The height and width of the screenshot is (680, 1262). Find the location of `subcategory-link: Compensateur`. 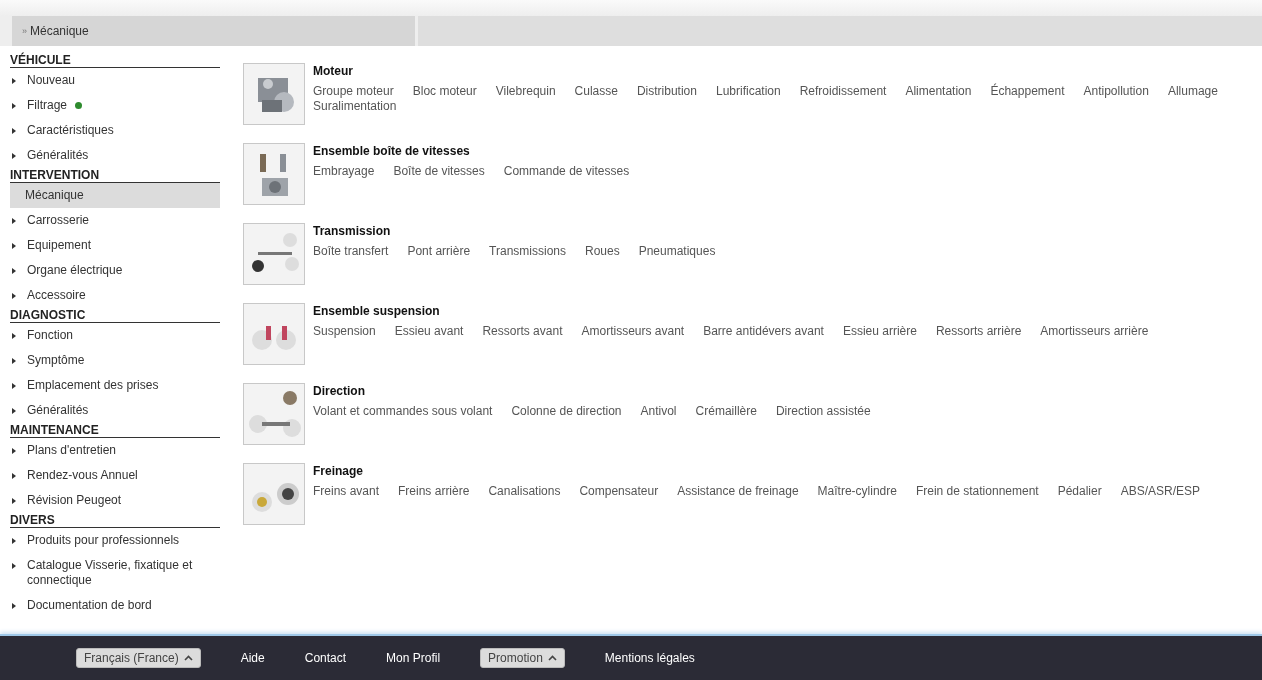

subcategory-link: Compensateur is located at coordinates (619, 491).